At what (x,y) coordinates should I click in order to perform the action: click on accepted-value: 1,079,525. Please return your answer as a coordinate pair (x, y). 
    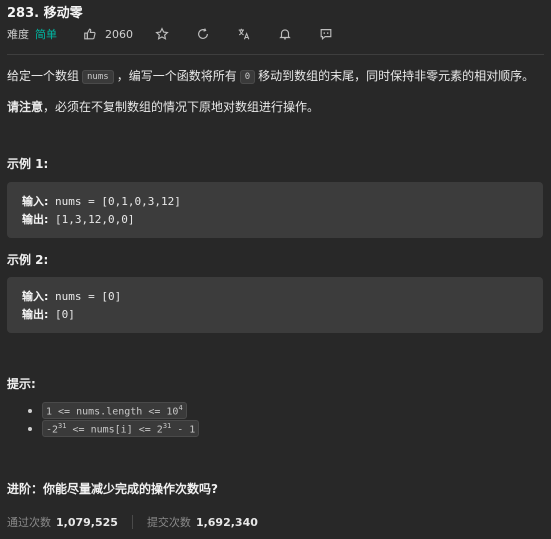
    Looking at the image, I should click on (87, 522).